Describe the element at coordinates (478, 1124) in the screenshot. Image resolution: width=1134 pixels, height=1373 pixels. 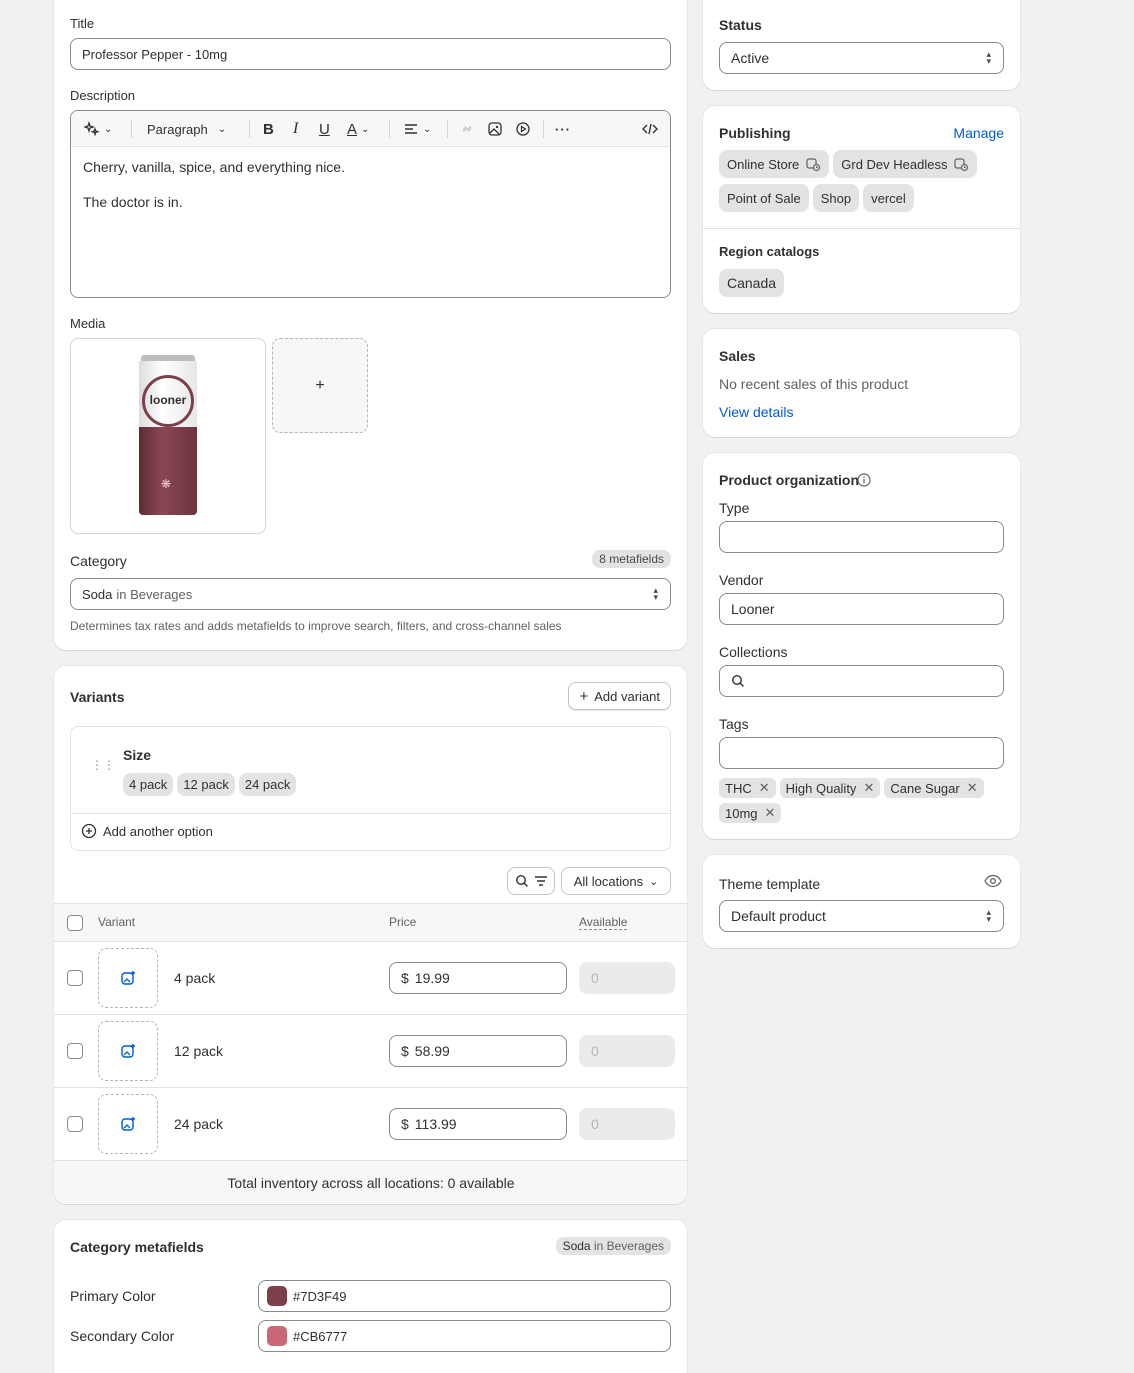
I see `price-input: $113.99` at that location.